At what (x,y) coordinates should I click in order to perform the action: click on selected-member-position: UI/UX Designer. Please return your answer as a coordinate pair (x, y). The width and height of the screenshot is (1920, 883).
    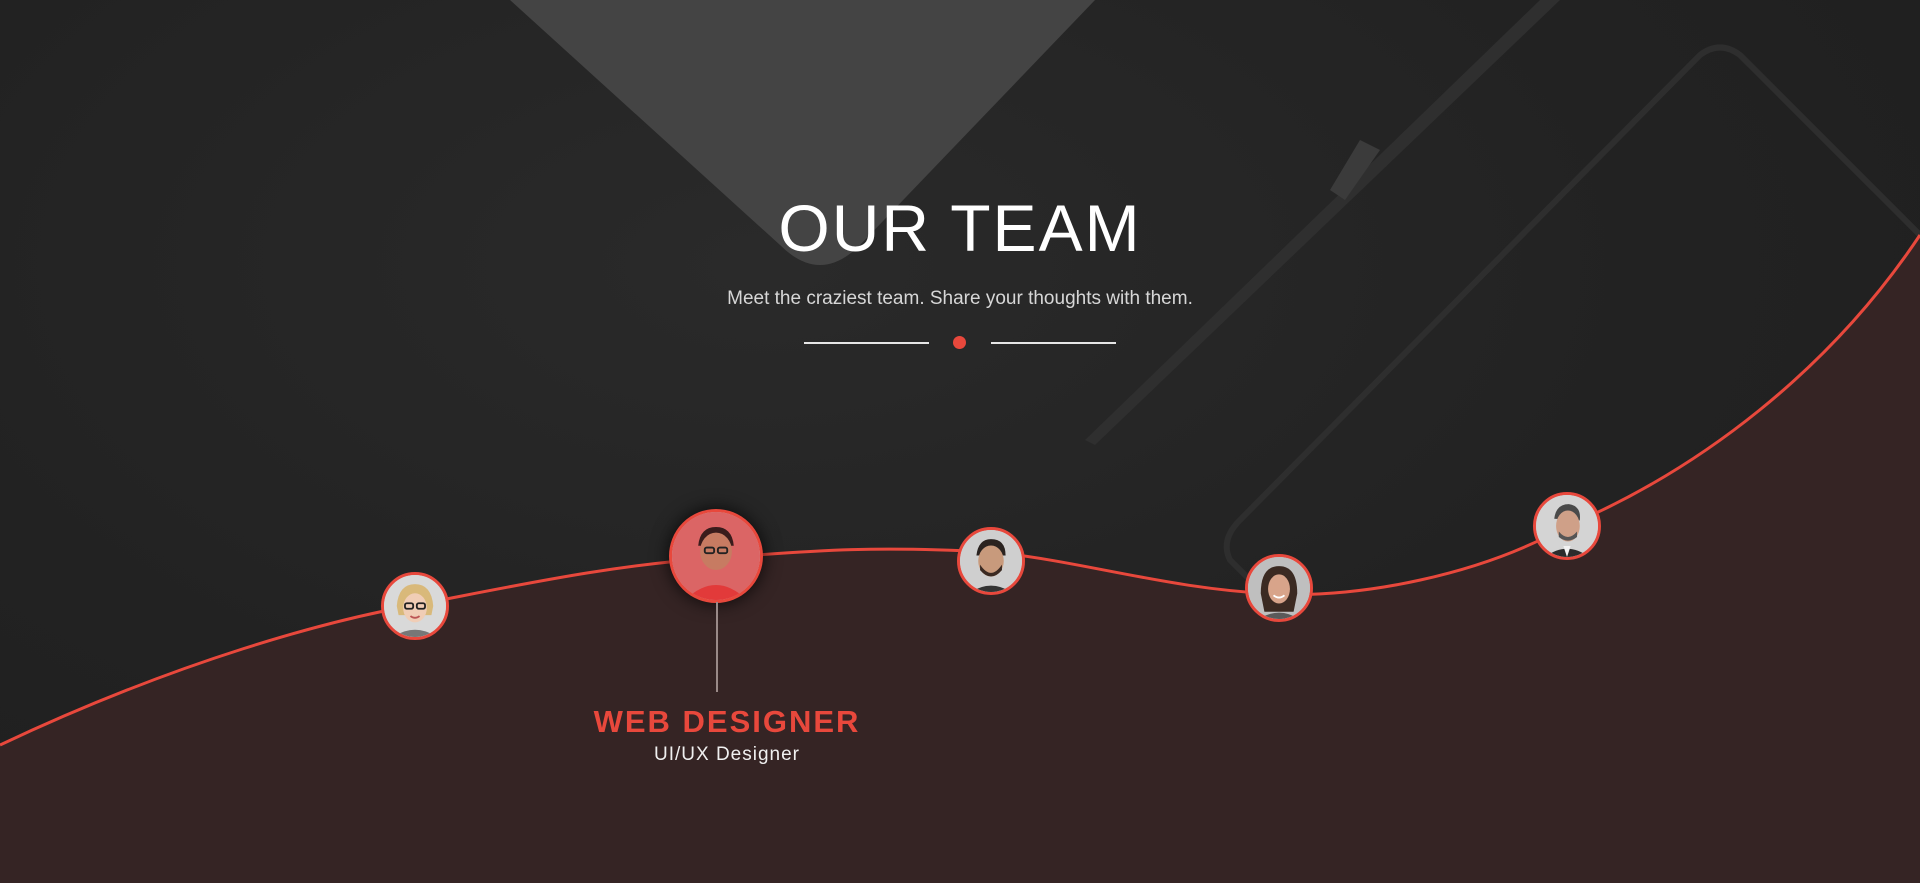
    Looking at the image, I should click on (727, 754).